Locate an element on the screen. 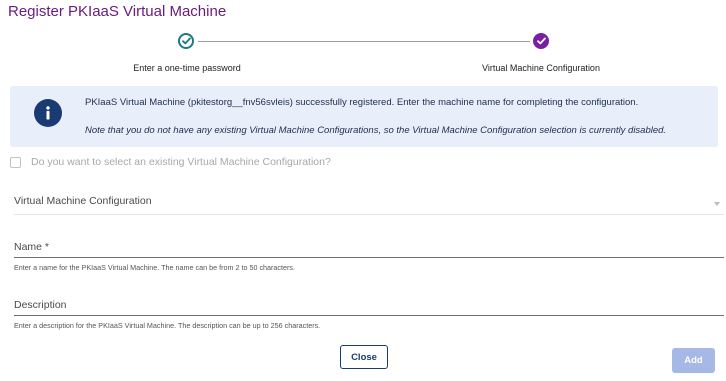  chevron-down-icon is located at coordinates (717, 204).